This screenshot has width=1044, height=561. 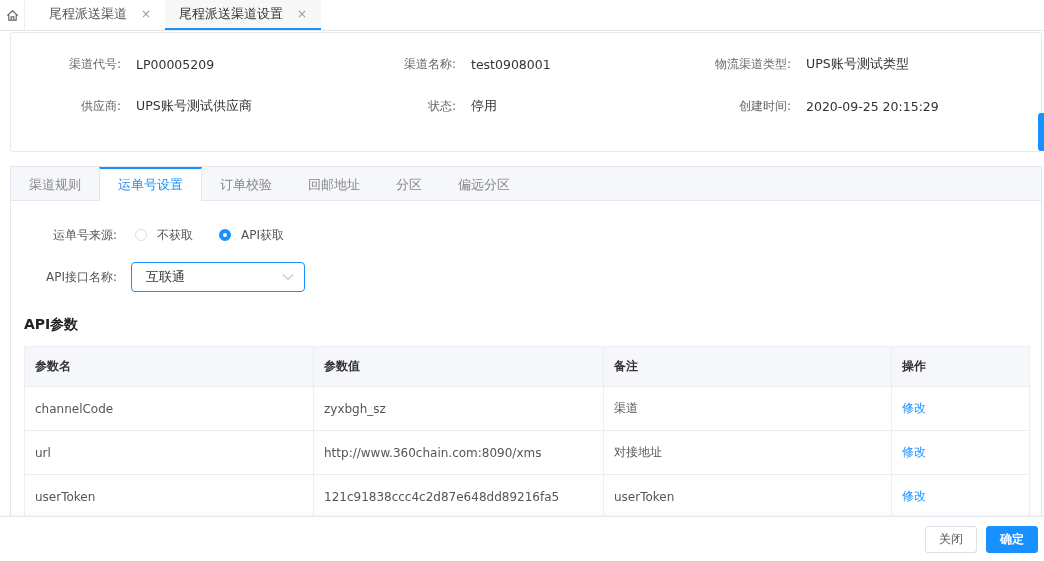 What do you see at coordinates (511, 64) in the screenshot?
I see `field-value: test0908001` at bounding box center [511, 64].